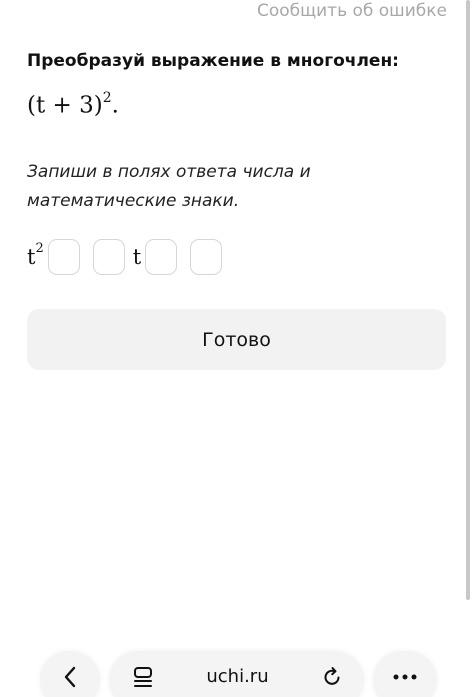  What do you see at coordinates (213, 61) in the screenshot?
I see `task-title: Преобразуй выражение в многочлен:` at bounding box center [213, 61].